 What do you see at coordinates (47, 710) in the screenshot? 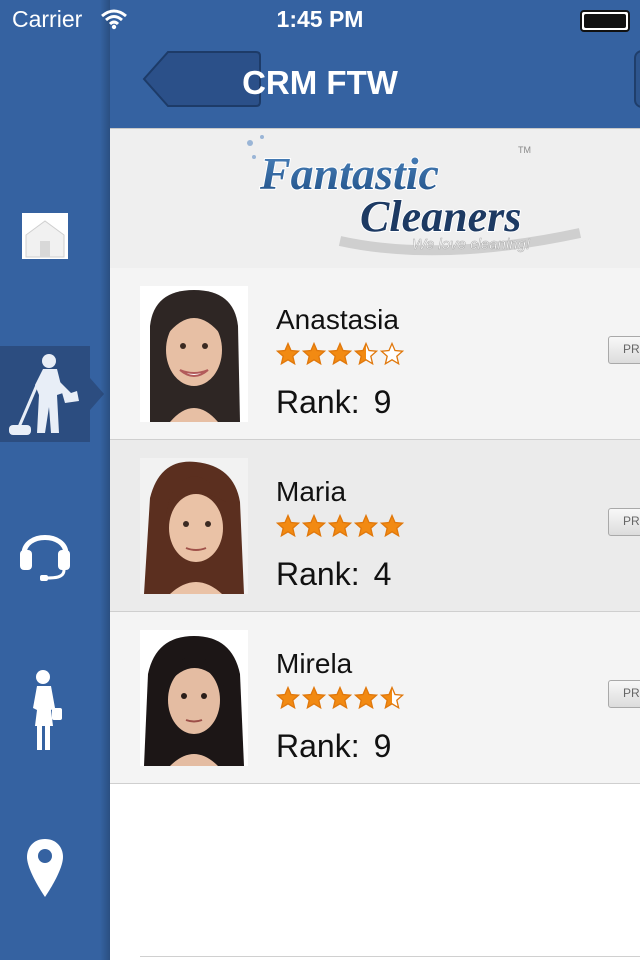
I see `businesswoman-icon` at bounding box center [47, 710].